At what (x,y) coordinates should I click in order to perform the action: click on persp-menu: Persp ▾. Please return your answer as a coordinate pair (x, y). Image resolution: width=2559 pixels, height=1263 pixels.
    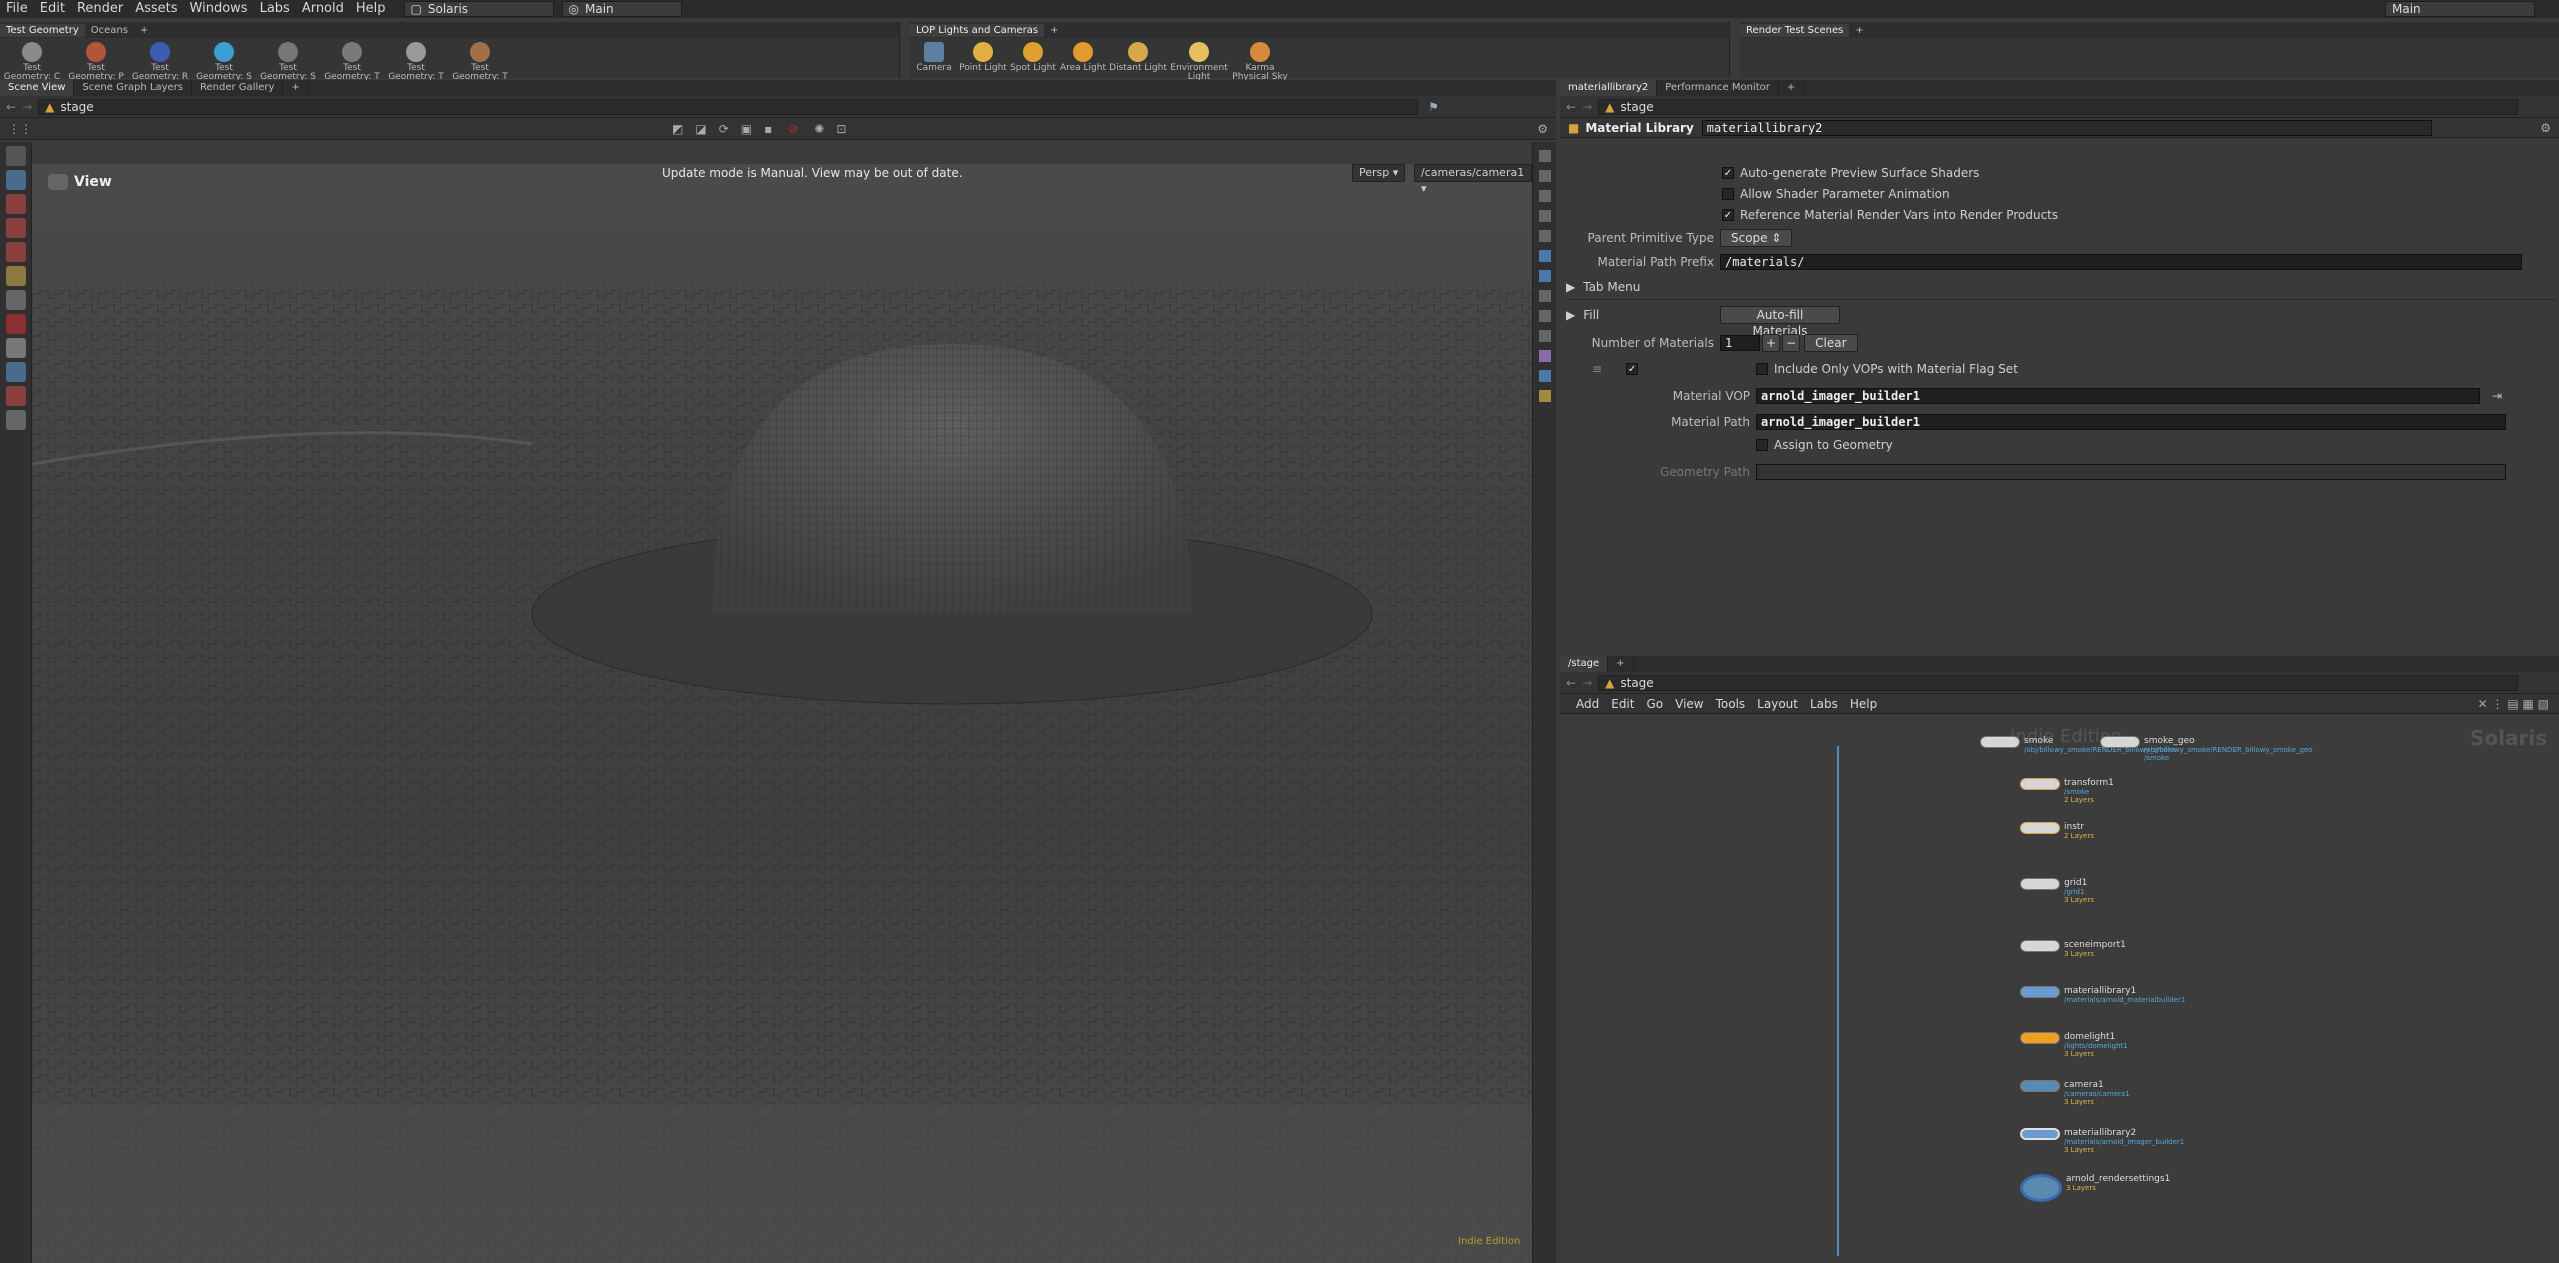
    Looking at the image, I should click on (1379, 173).